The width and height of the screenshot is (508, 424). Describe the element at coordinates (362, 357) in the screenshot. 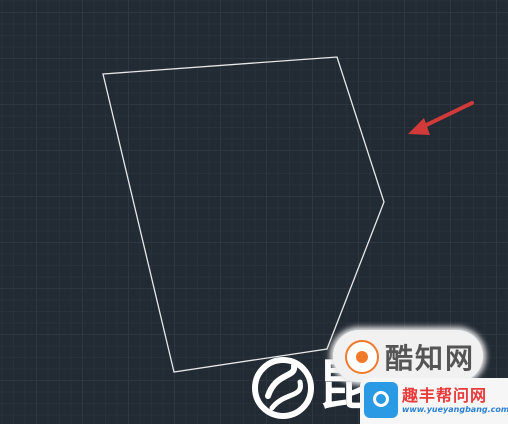

I see `watermark-badge-logo-icon` at that location.